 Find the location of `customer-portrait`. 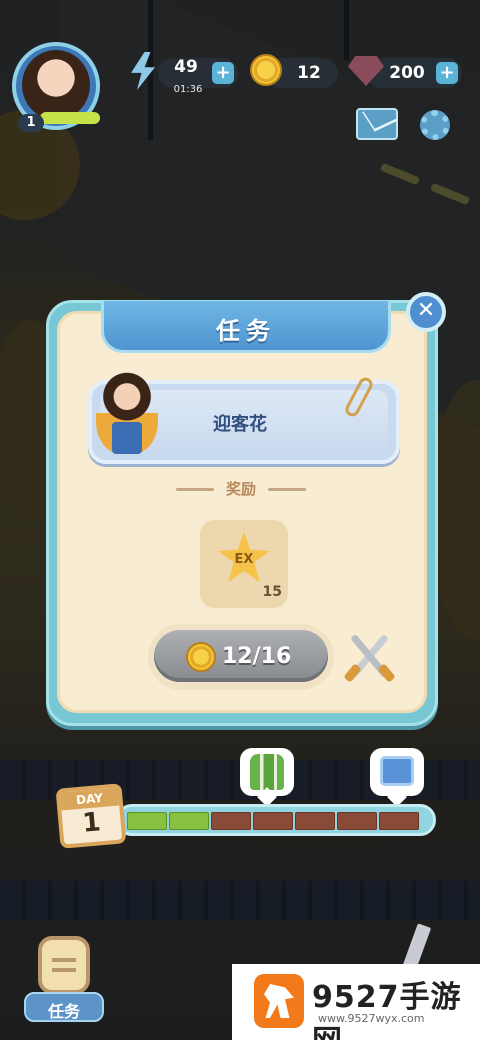

customer-portrait is located at coordinates (127, 413).